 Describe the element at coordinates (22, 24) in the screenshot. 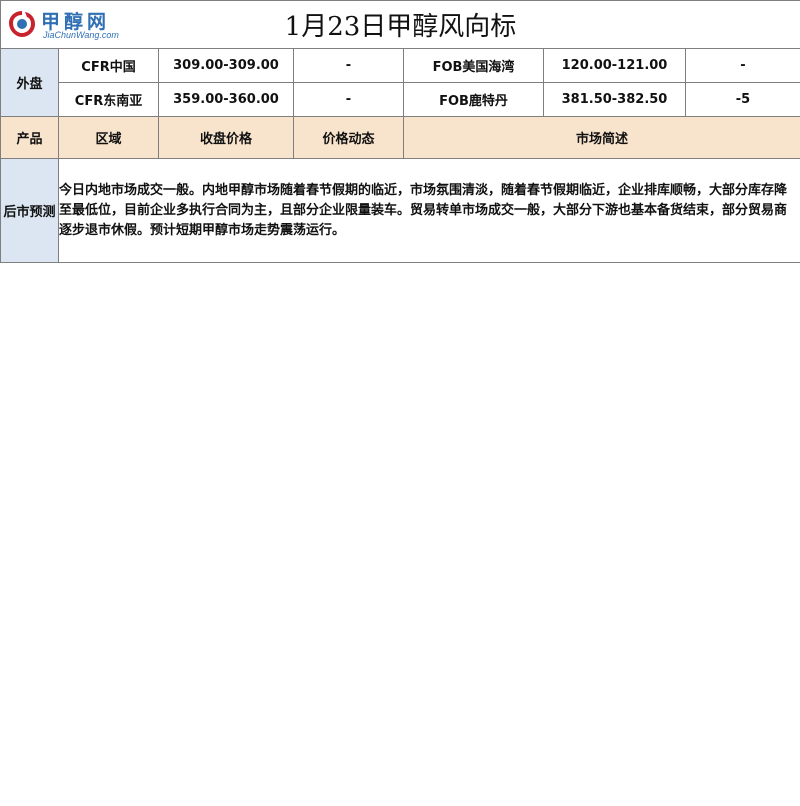

I see `logo-icon` at that location.